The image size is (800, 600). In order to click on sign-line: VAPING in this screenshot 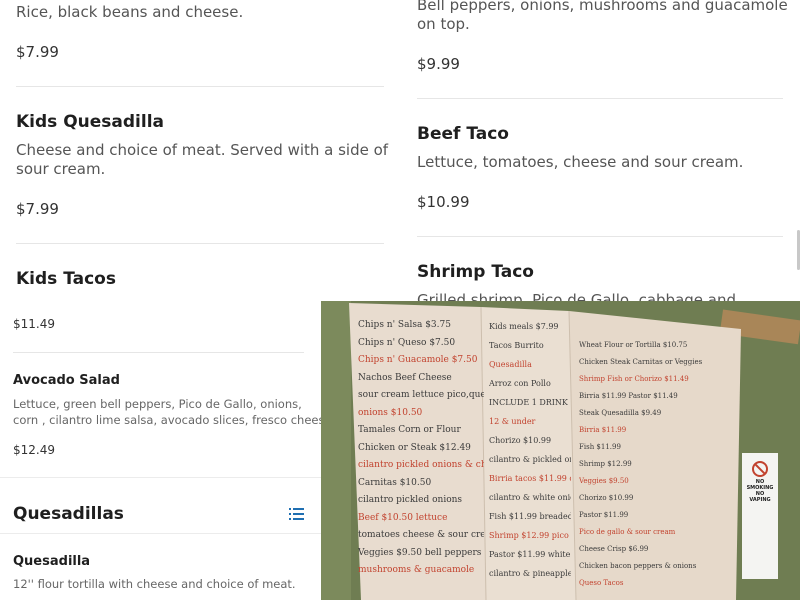, I will do `click(760, 500)`.